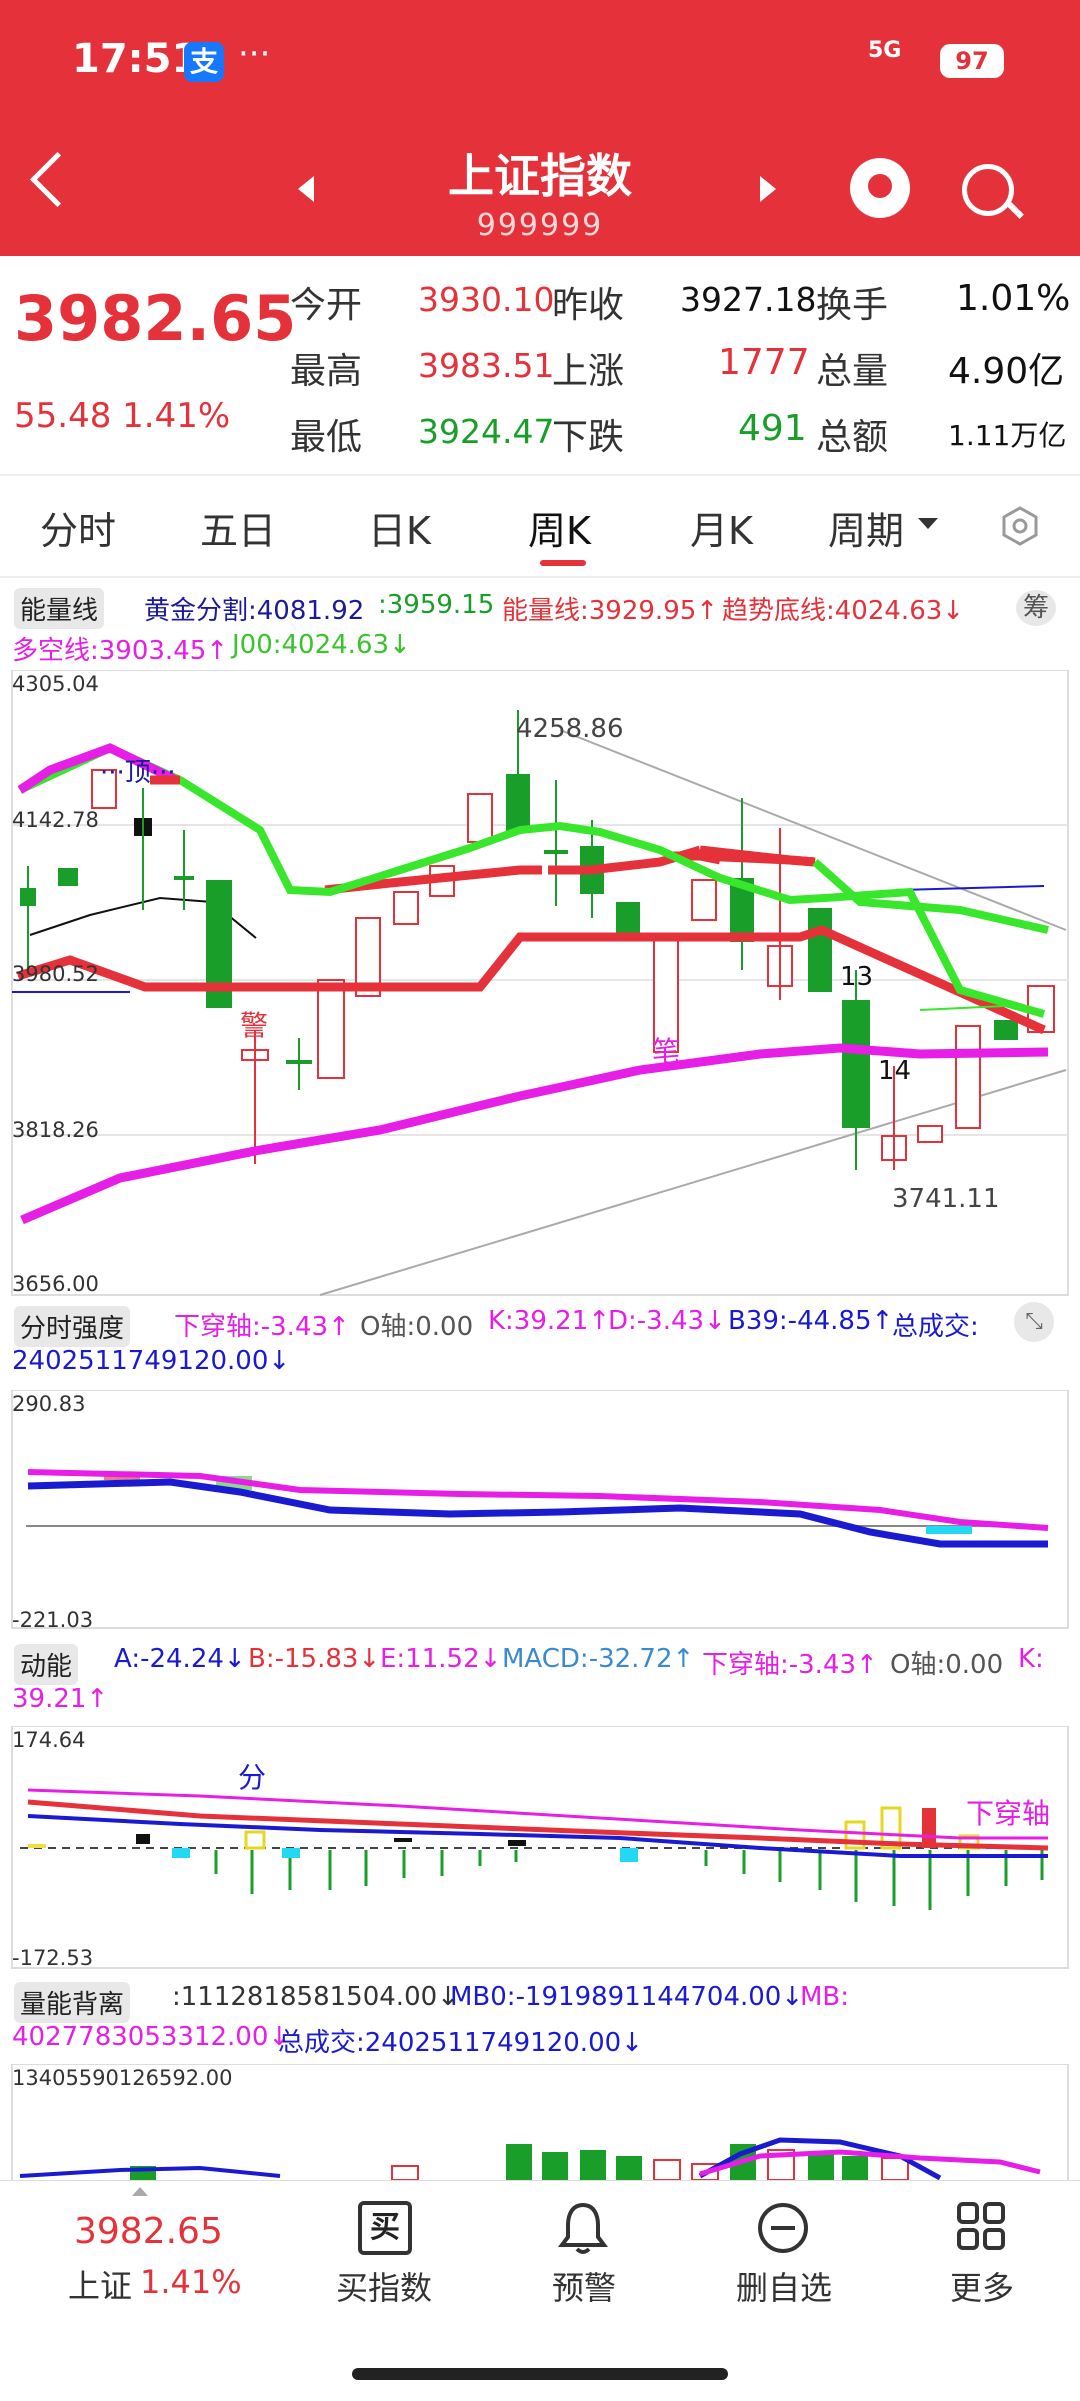  Describe the element at coordinates (60, 1699) in the screenshot. I see `panel3-k-value: 39.21↑` at that location.